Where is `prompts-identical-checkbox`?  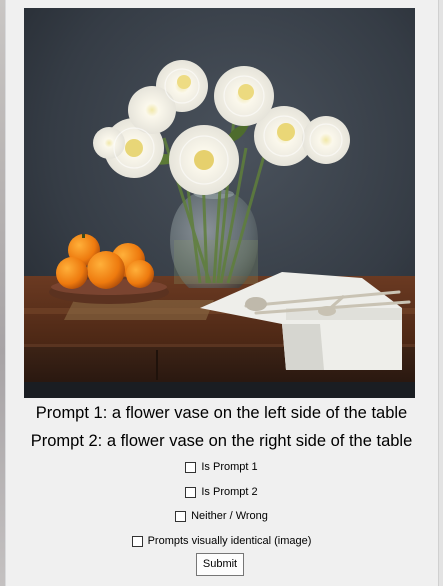
prompts-identical-checkbox is located at coordinates (137, 541).